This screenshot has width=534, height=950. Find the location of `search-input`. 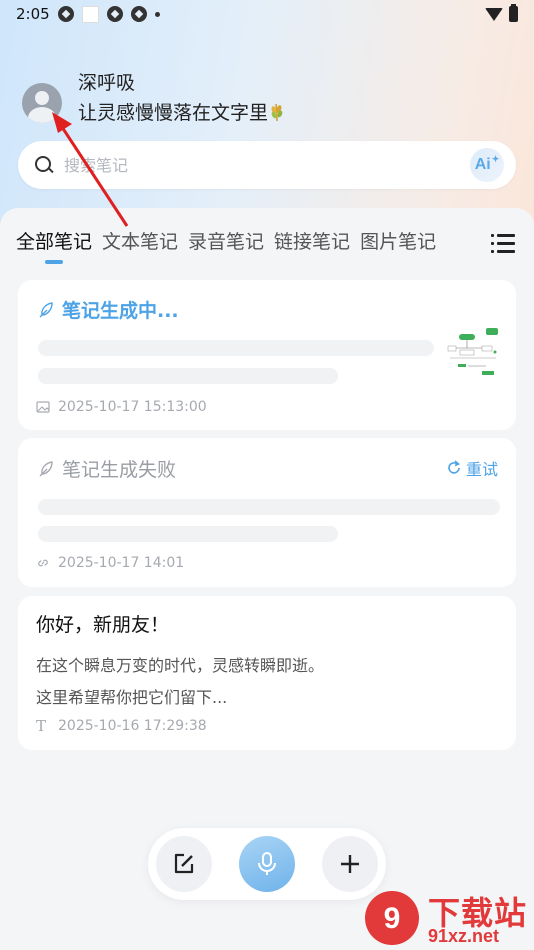

search-input is located at coordinates (267, 165).